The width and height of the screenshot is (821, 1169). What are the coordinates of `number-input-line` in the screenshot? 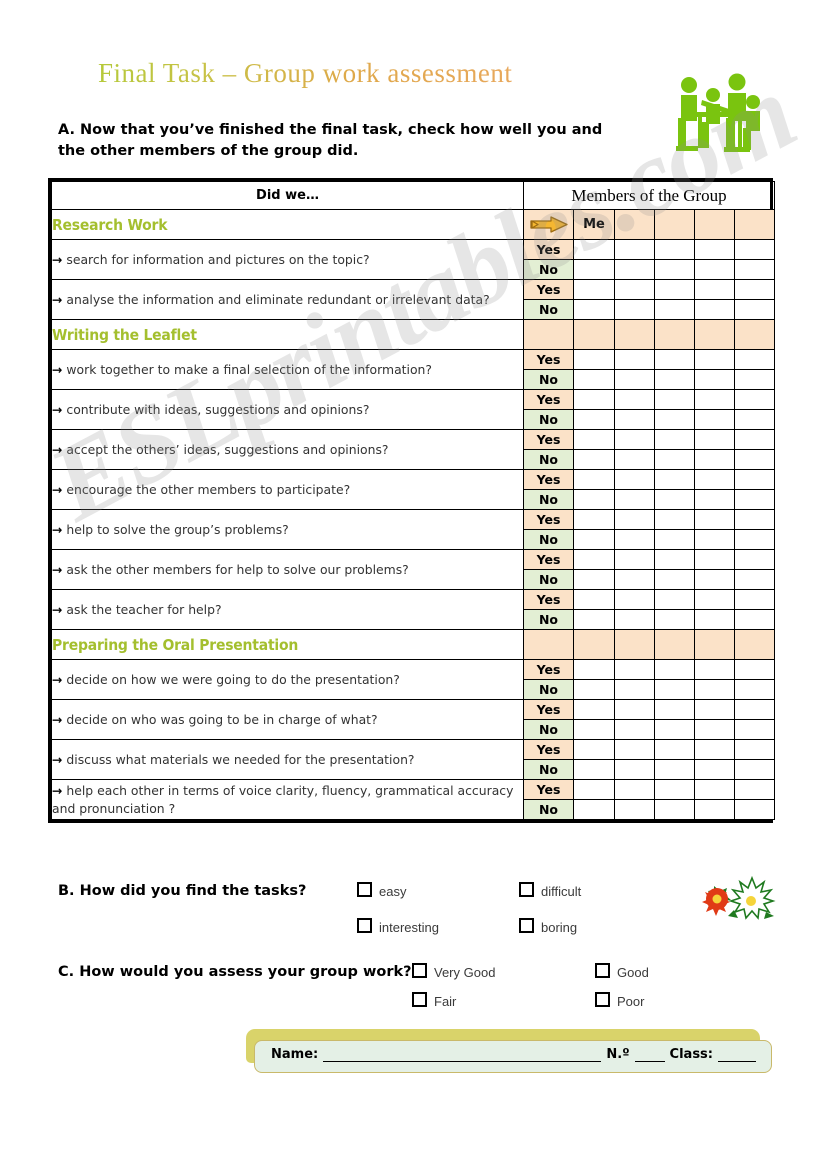 It's located at (649, 1054).